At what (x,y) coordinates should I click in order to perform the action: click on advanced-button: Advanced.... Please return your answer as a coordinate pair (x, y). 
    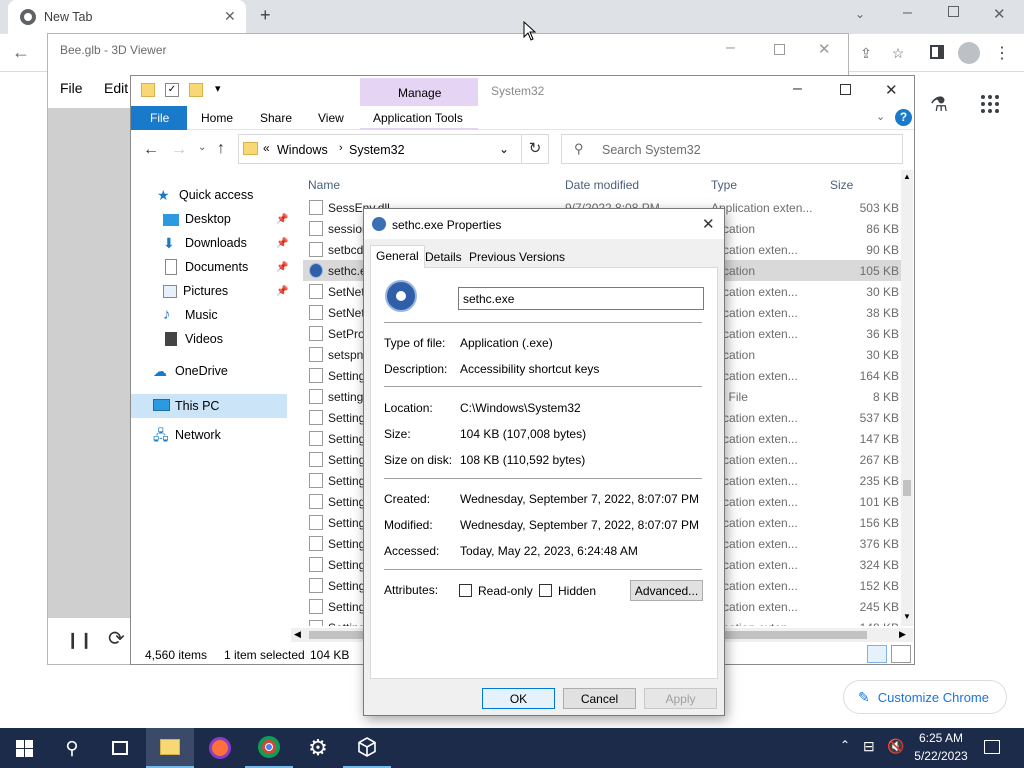
    Looking at the image, I should click on (666, 590).